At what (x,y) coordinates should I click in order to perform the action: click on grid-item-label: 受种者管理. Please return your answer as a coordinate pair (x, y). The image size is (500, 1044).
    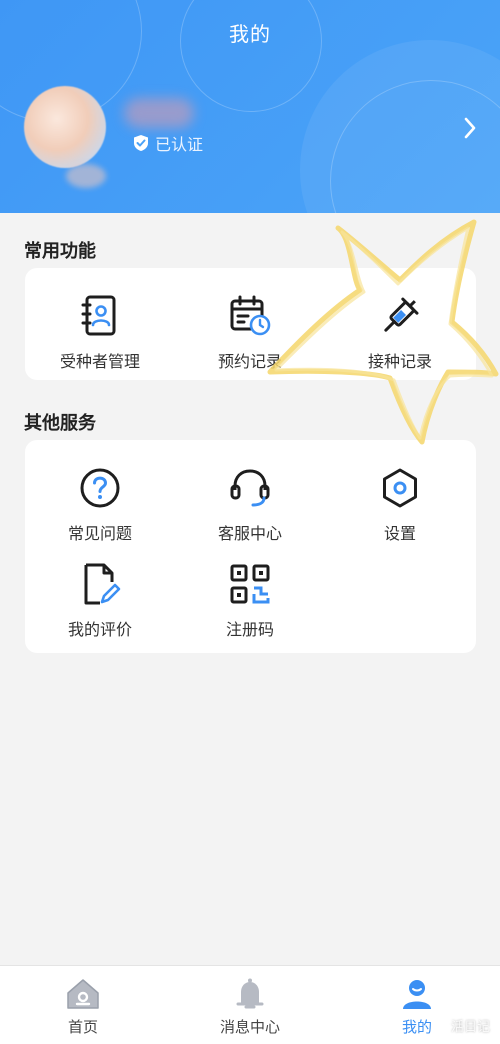
    Looking at the image, I should click on (99, 361).